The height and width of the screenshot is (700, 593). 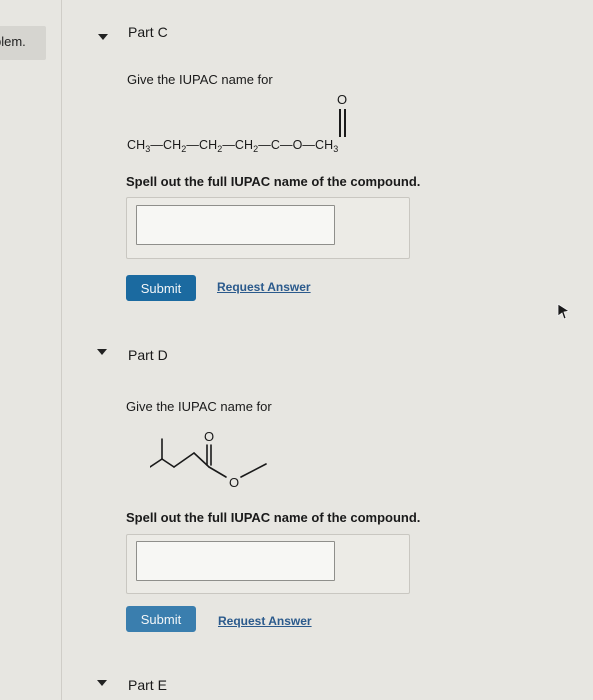 What do you see at coordinates (234, 482) in the screenshot?
I see `ester-oxygen-label: O` at bounding box center [234, 482].